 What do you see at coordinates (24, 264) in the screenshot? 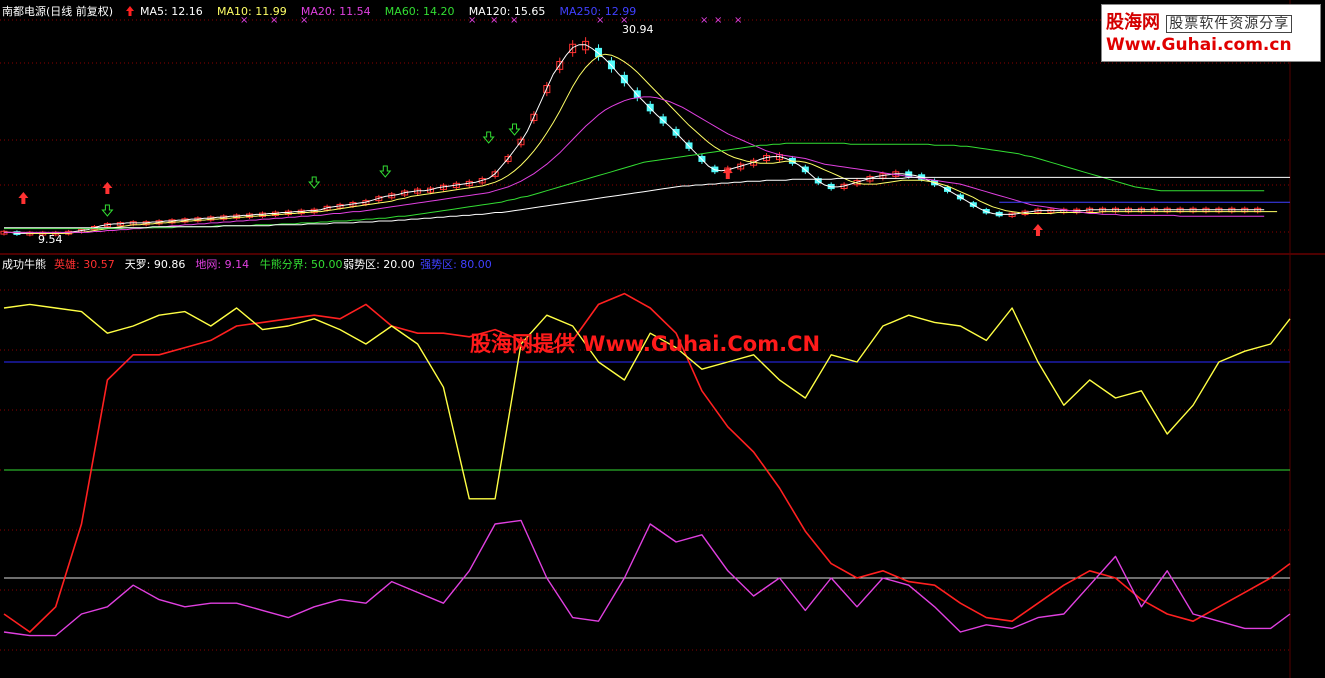
I see `indicator-title: 成功牛熊` at bounding box center [24, 264].